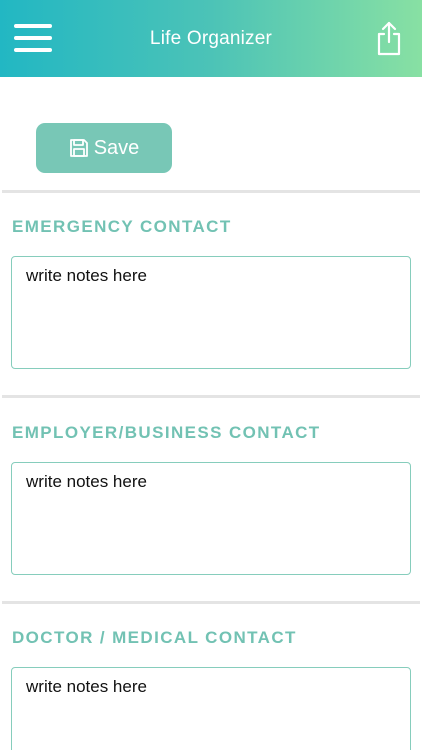 The width and height of the screenshot is (422, 750). I want to click on emergency-contact-notes-field: write notes here, so click(211, 312).